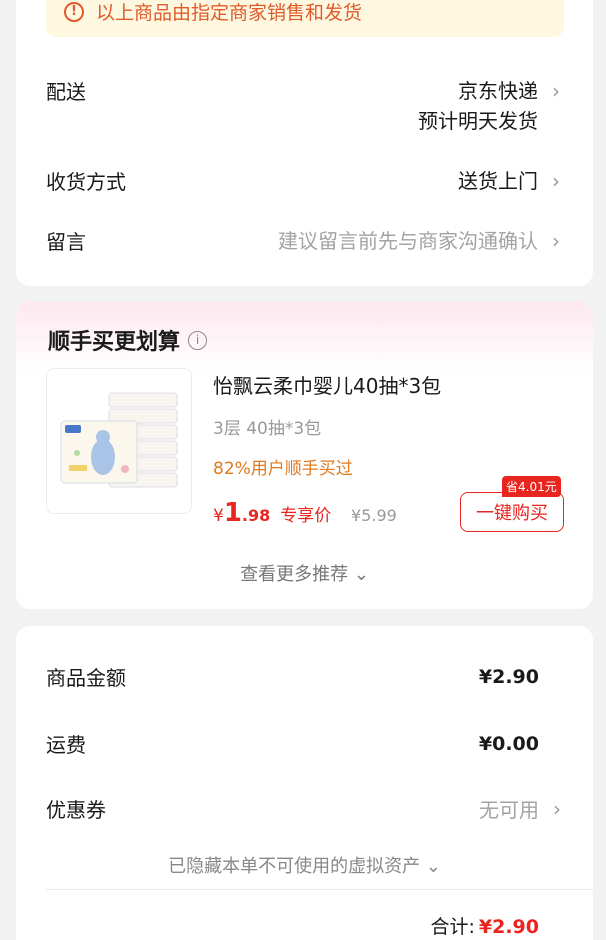 This screenshot has width=606, height=940. I want to click on more-recommend-button: 查看更多推荐 ⌄, so click(304, 573).